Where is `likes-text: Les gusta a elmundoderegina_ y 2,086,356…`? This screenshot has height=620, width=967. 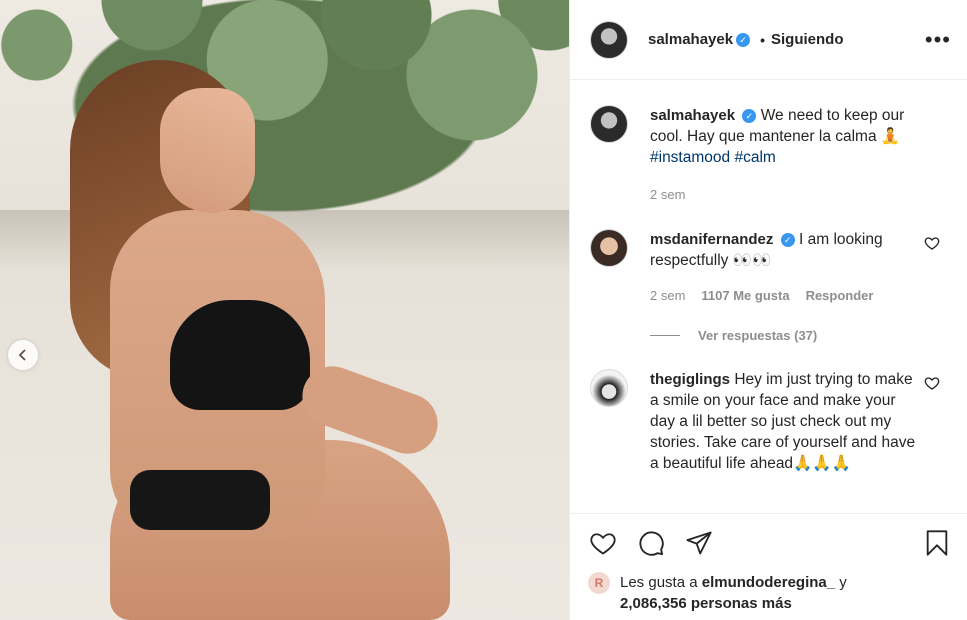 likes-text: Les gusta a elmundoderegina_ y 2,086,356… is located at coordinates (733, 593).